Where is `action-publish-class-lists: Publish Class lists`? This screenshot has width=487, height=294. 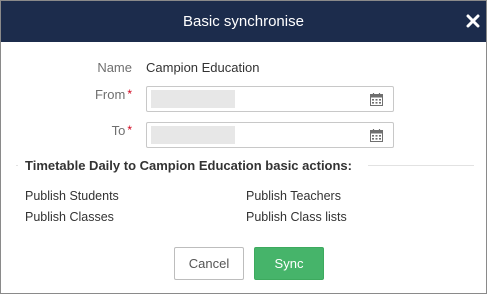 action-publish-class-lists: Publish Class lists is located at coordinates (296, 217).